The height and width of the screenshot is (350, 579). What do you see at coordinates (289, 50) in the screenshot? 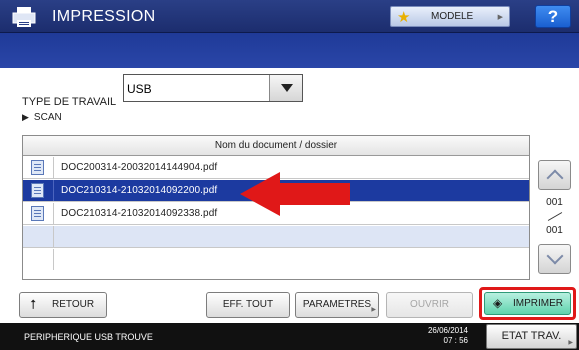
I see `info-bar` at bounding box center [289, 50].